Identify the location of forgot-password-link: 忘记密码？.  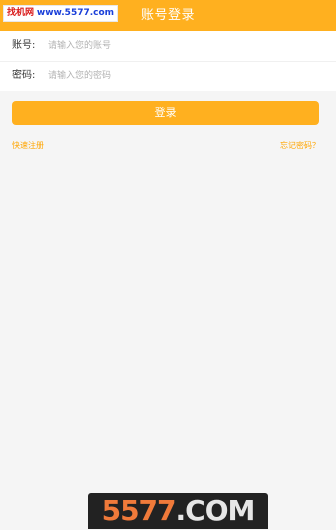
(300, 146).